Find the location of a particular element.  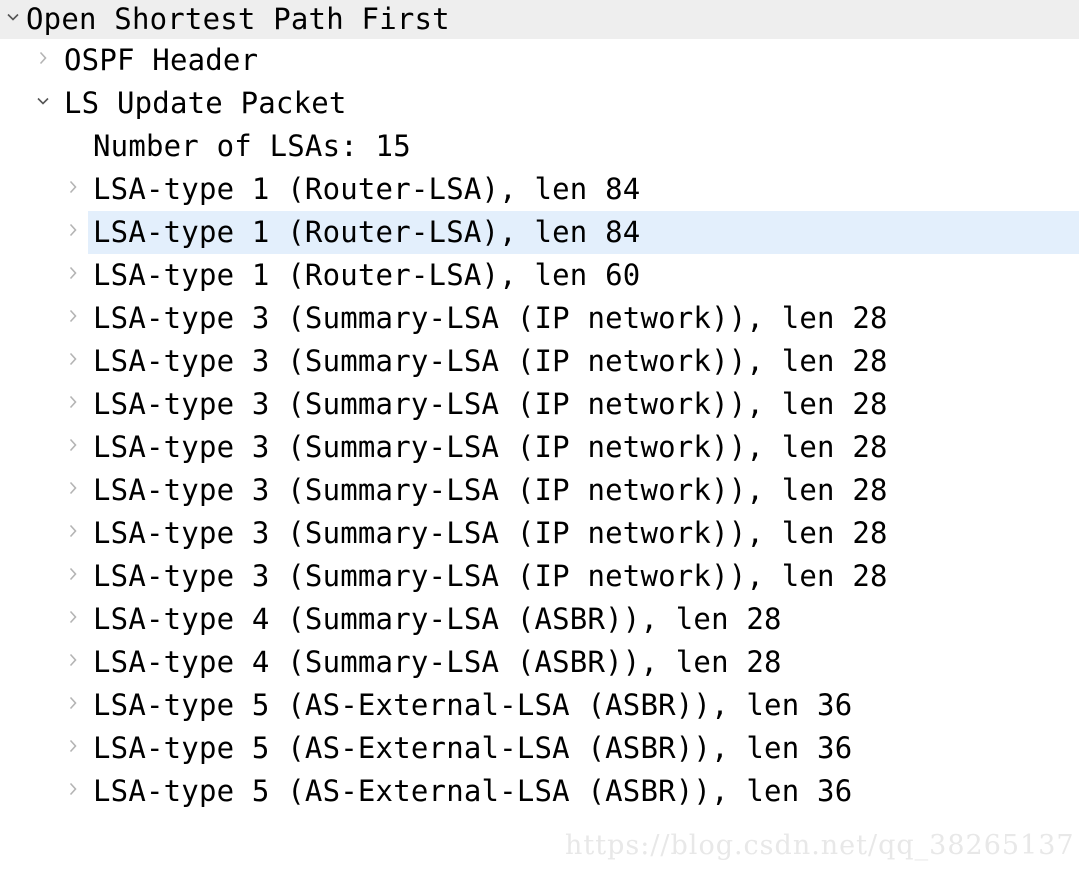

tree-row-label: Open Shortest Path First is located at coordinates (238, 19).